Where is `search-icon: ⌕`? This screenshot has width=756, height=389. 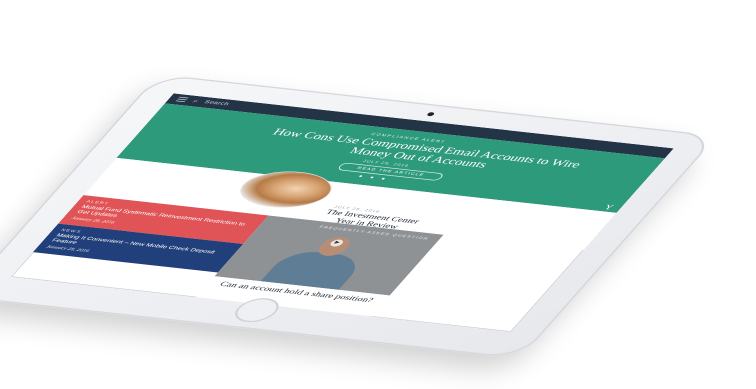 search-icon: ⌕ is located at coordinates (195, 101).